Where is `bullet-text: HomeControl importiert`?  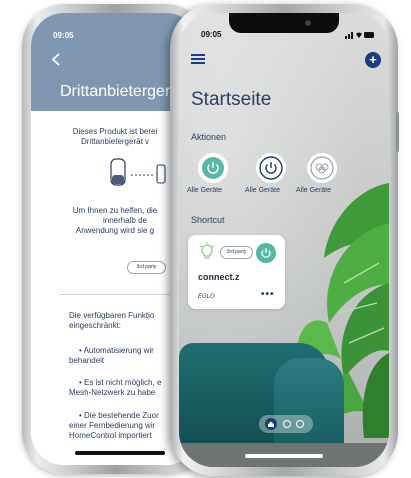 bullet-text: HomeControl importiert is located at coordinates (110, 435).